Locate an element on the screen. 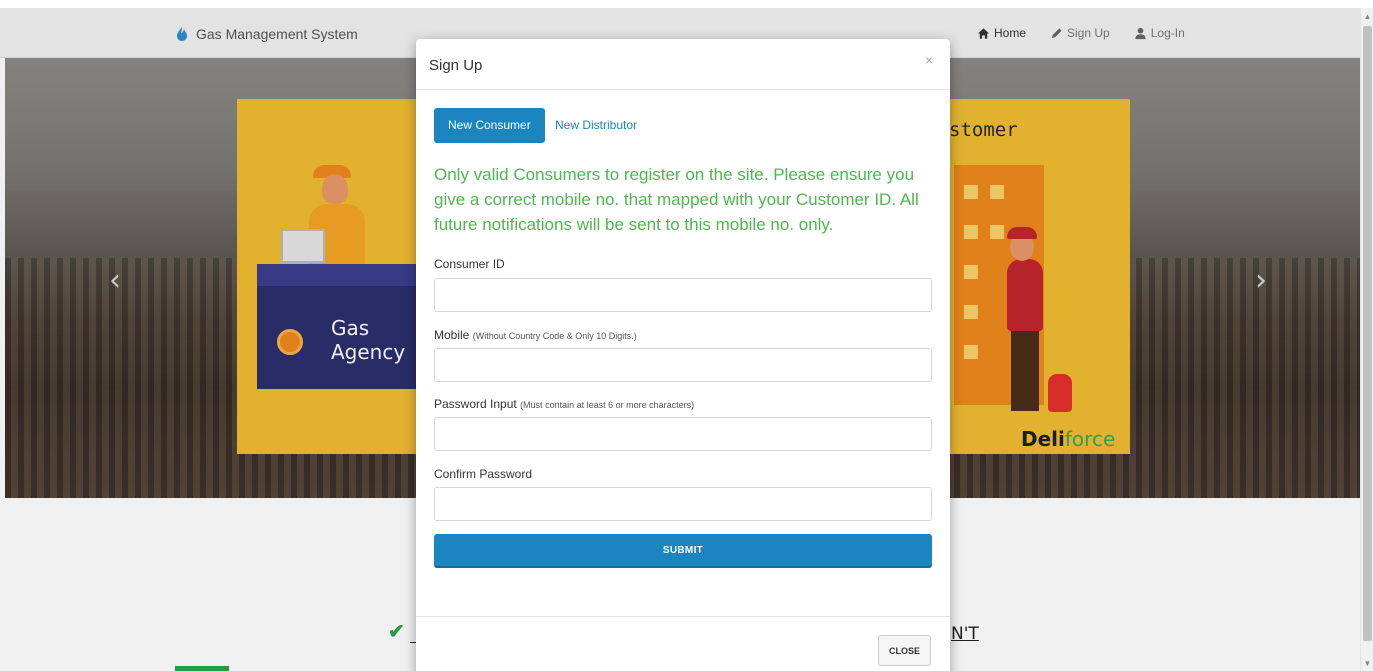 This screenshot has width=1373, height=671. consumer-id-label: Consumer ID is located at coordinates (469, 264).